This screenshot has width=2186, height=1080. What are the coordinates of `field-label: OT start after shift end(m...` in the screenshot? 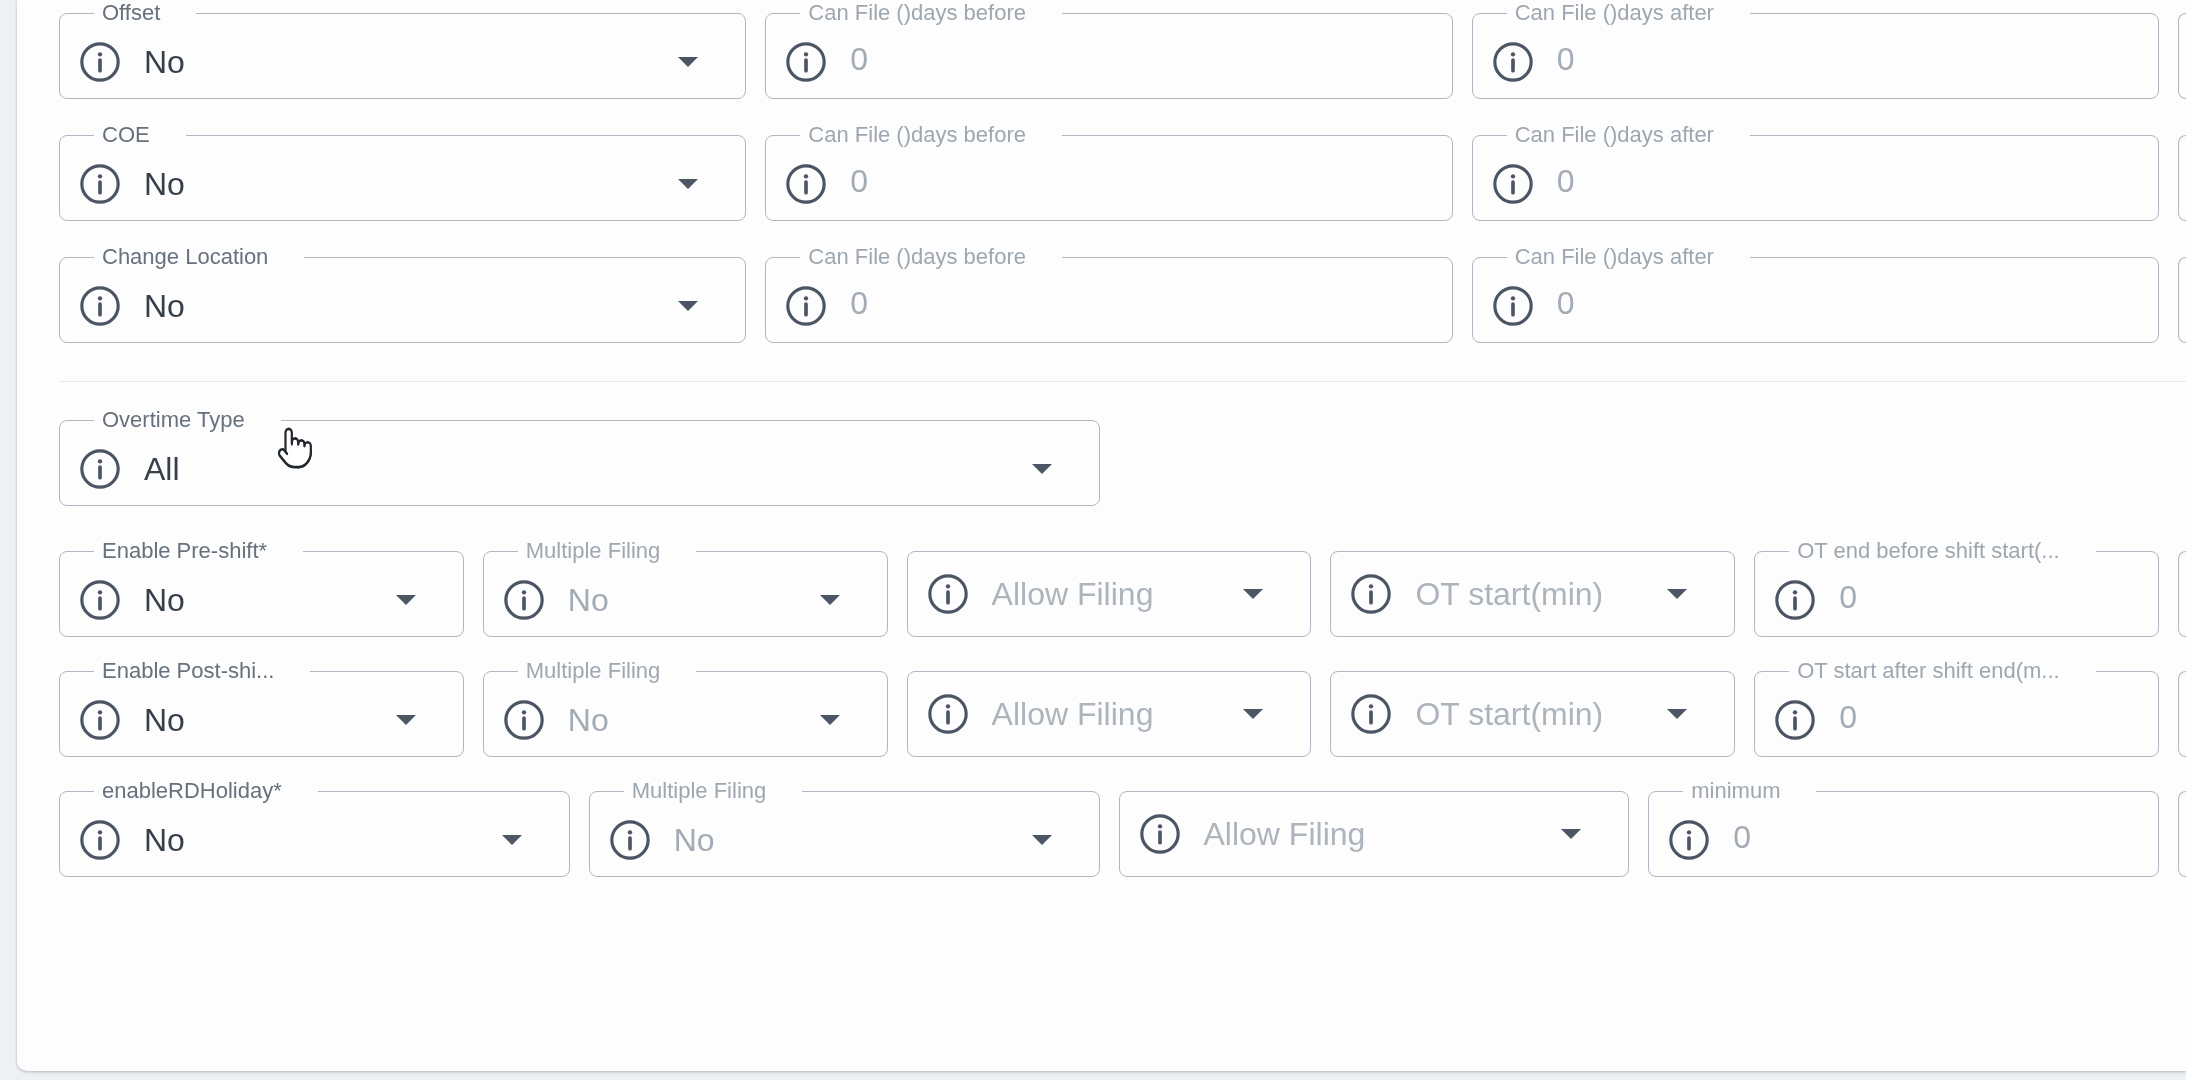 It's located at (1928, 670).